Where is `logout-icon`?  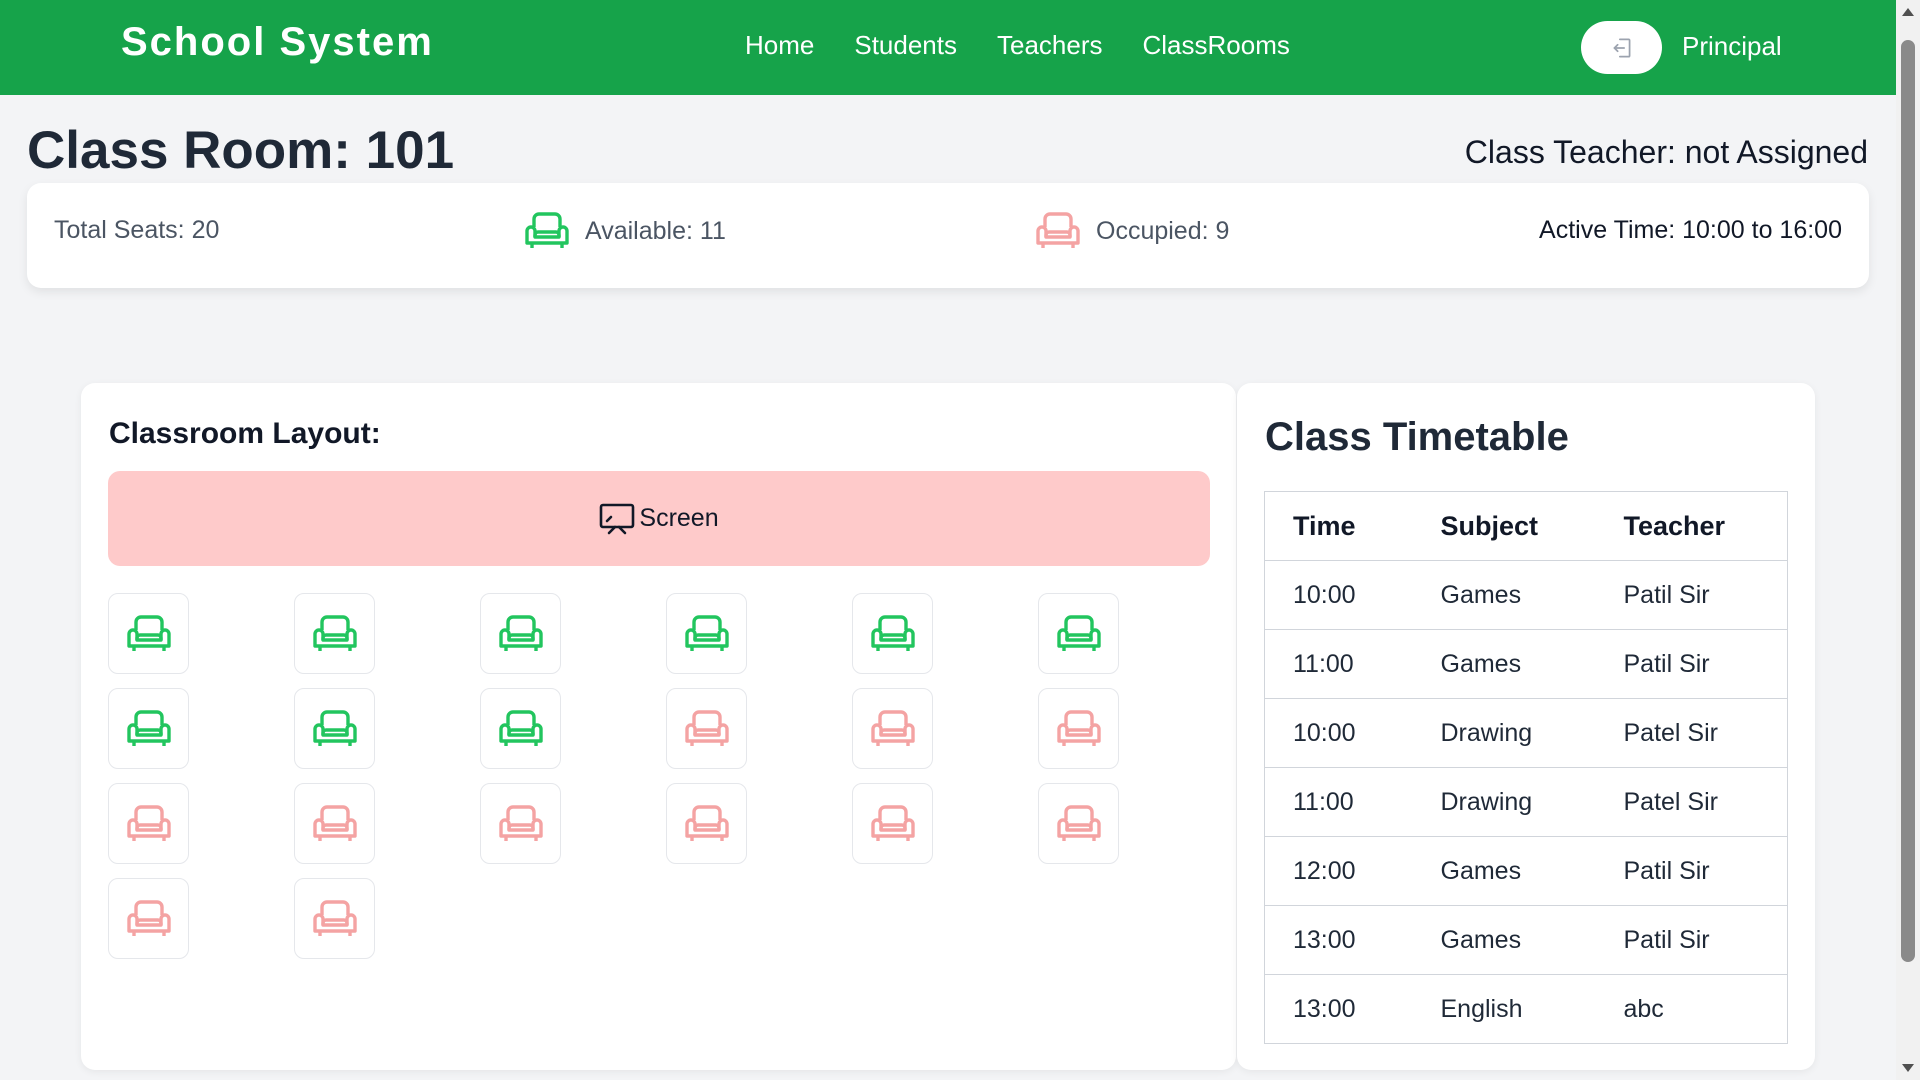
logout-icon is located at coordinates (1621, 47).